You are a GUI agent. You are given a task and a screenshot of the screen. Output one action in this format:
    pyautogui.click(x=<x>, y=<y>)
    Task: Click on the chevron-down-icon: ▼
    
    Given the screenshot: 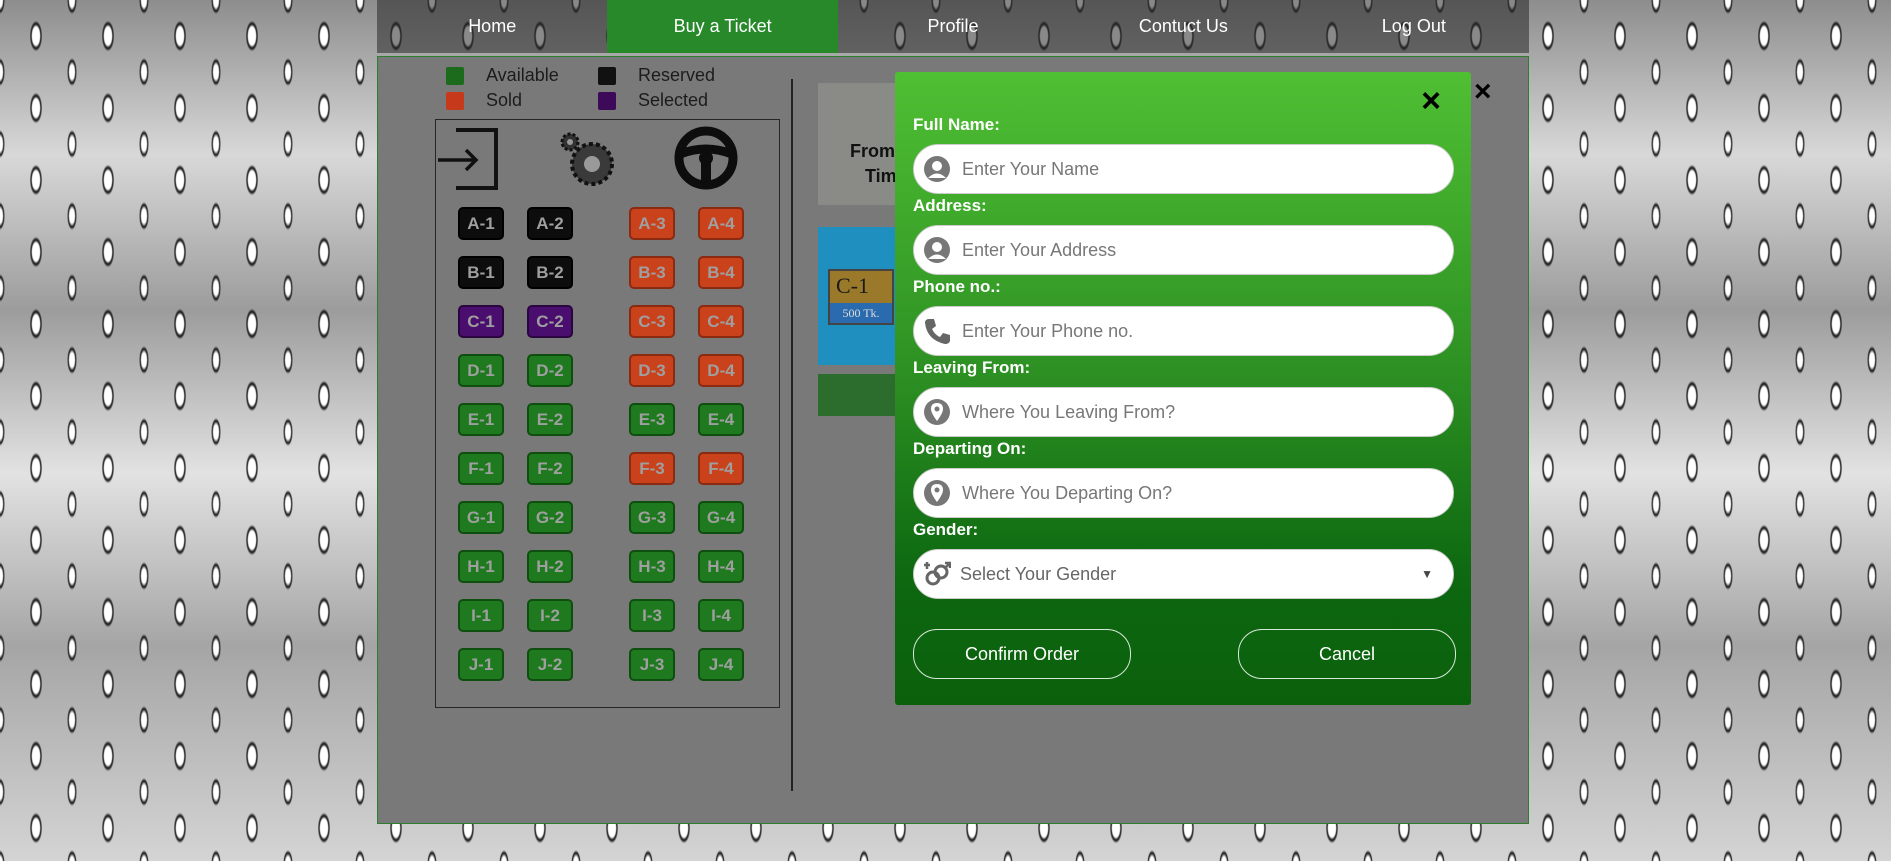 What is the action you would take?
    pyautogui.click(x=1427, y=574)
    